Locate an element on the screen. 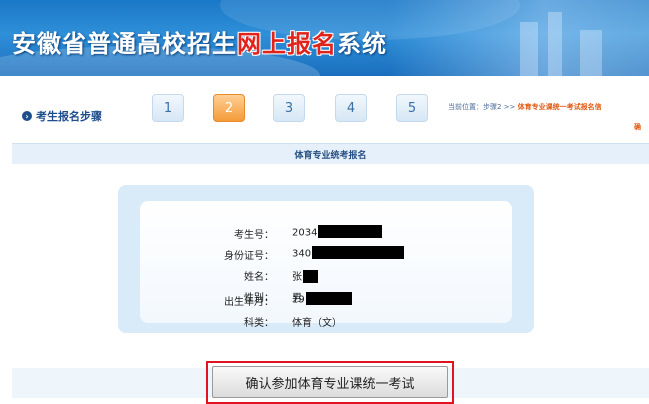 The height and width of the screenshot is (404, 649). section-title-bar: 体育专业统考报名 is located at coordinates (330, 153).